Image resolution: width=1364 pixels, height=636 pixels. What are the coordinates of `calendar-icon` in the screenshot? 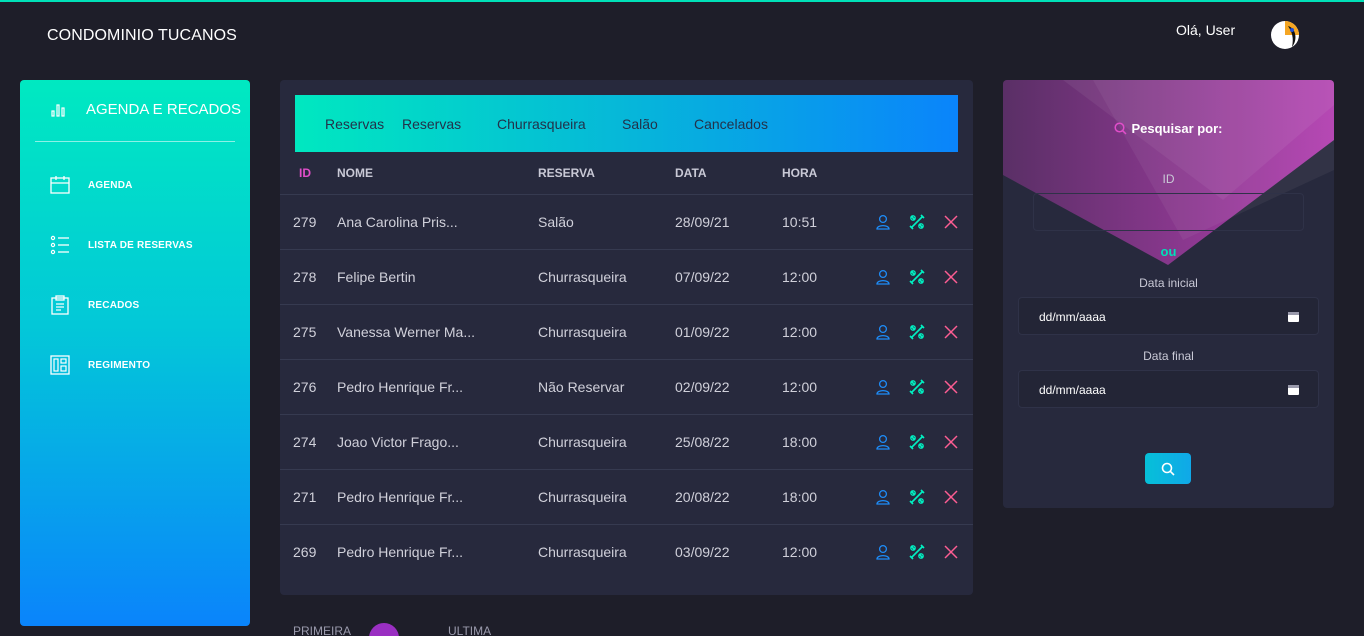 It's located at (60, 185).